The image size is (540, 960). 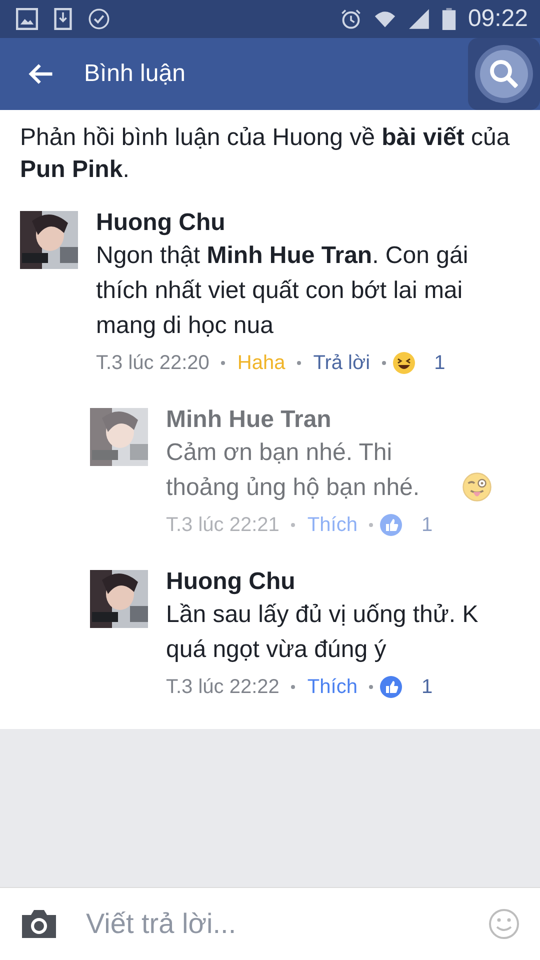 I want to click on search-icon, so click(x=504, y=74).